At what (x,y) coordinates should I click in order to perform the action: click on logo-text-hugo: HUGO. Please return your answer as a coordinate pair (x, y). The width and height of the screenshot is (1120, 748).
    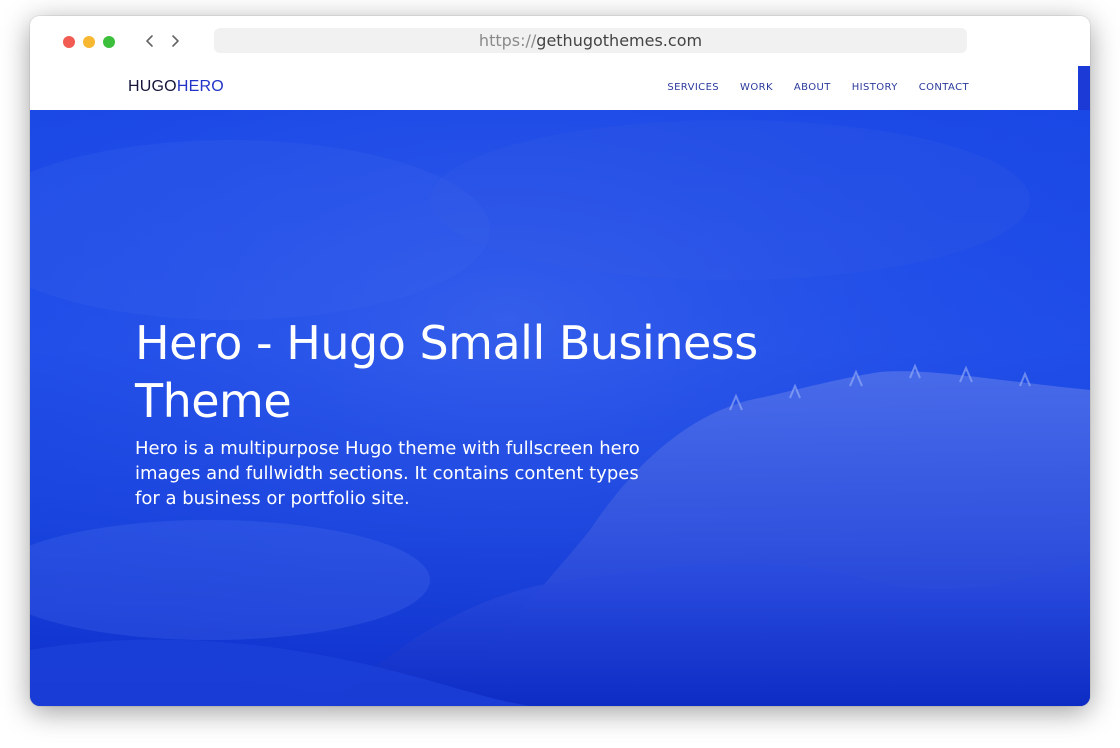
    Looking at the image, I should click on (152, 86).